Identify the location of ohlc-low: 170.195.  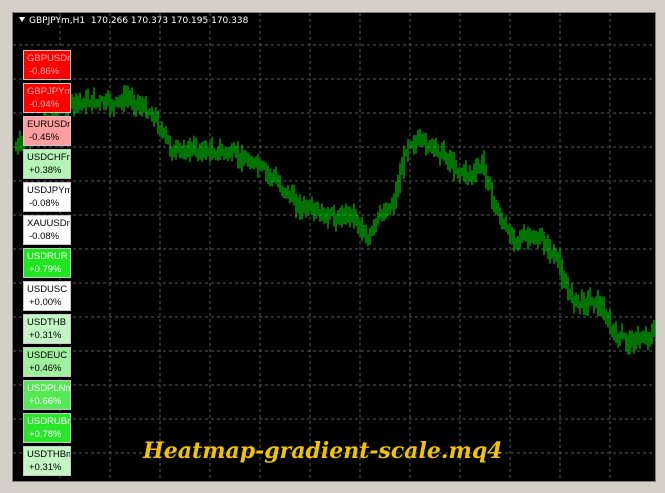
(190, 21).